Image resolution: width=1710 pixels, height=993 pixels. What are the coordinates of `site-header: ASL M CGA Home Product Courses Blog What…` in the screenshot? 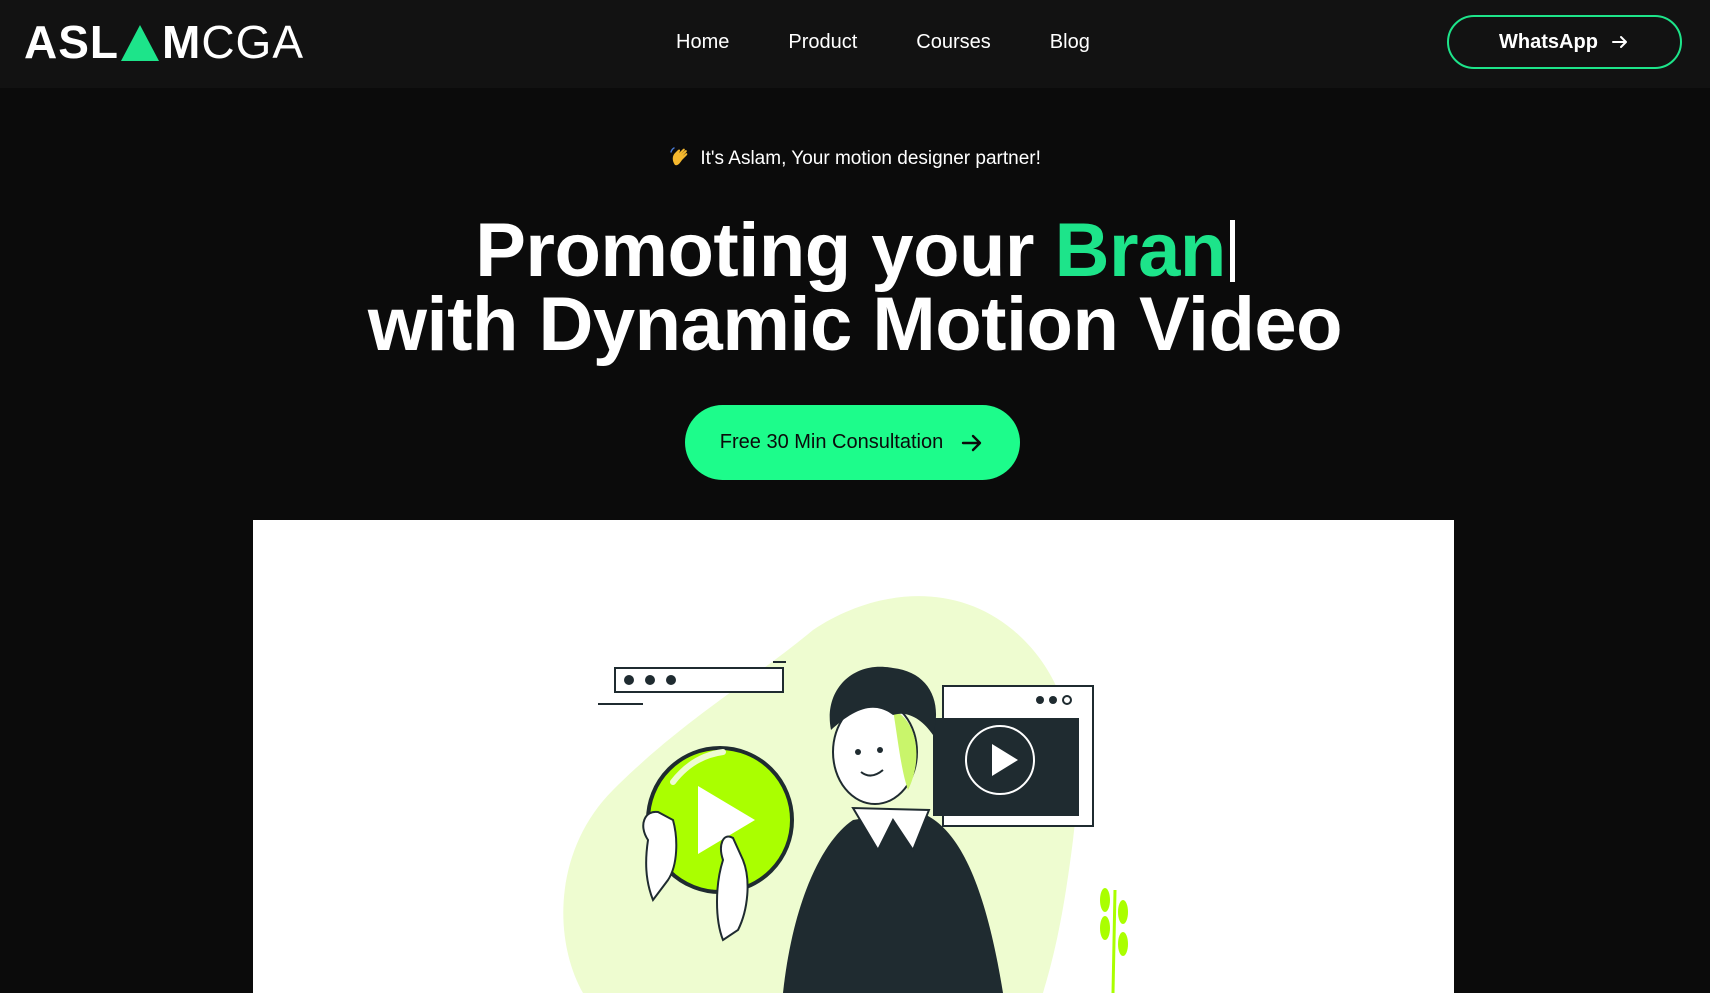 It's located at (855, 44).